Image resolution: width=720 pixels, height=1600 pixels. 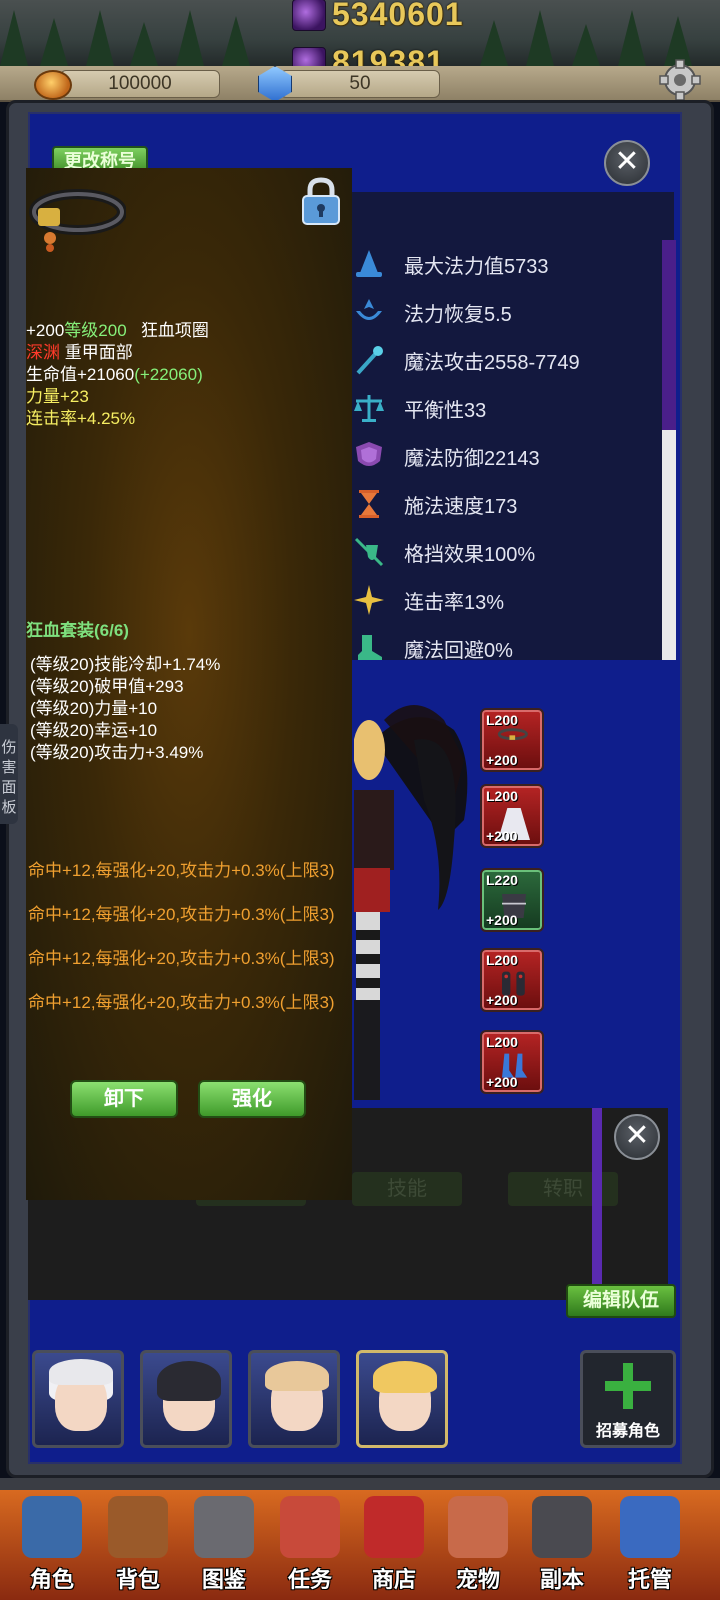 What do you see at coordinates (369, 552) in the screenshot?
I see `block-icon` at bounding box center [369, 552].